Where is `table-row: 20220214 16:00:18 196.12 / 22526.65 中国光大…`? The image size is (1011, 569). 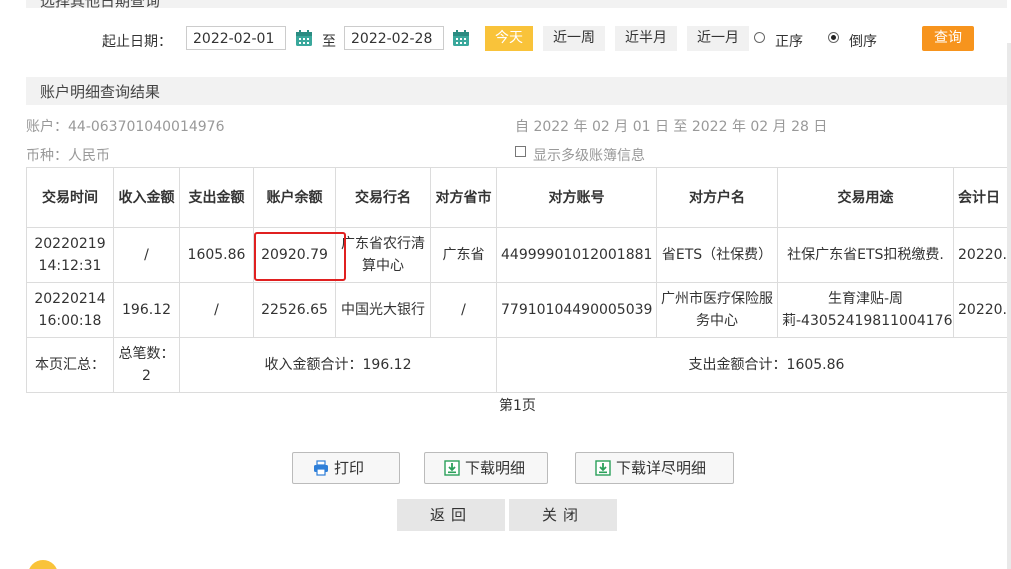
table-row: 20220214 16:00:18 196.12 / 22526.65 中国光大… is located at coordinates (518, 310).